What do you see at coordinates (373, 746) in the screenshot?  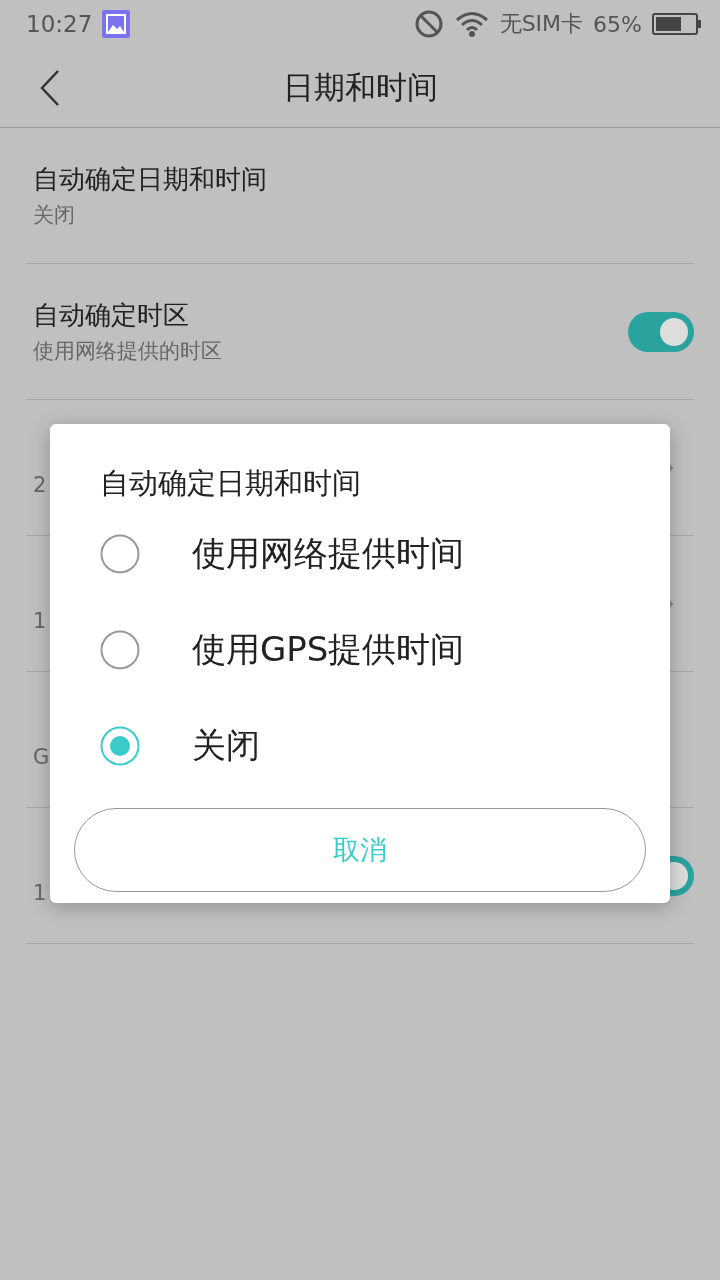 I see `radio-option: 关闭` at bounding box center [373, 746].